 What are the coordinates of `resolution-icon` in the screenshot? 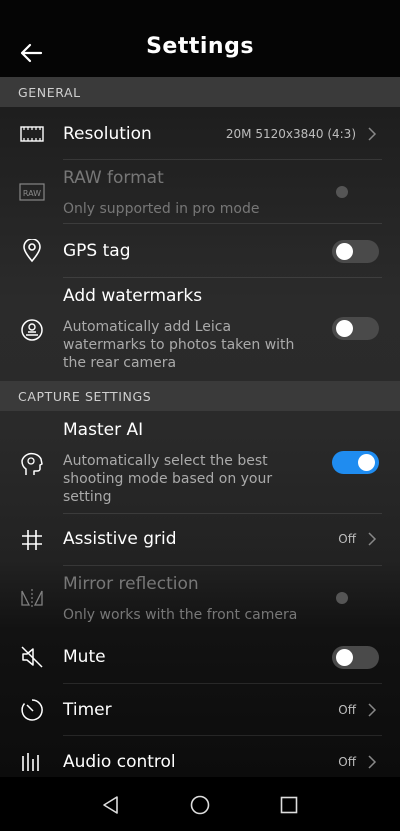 It's located at (32, 134).